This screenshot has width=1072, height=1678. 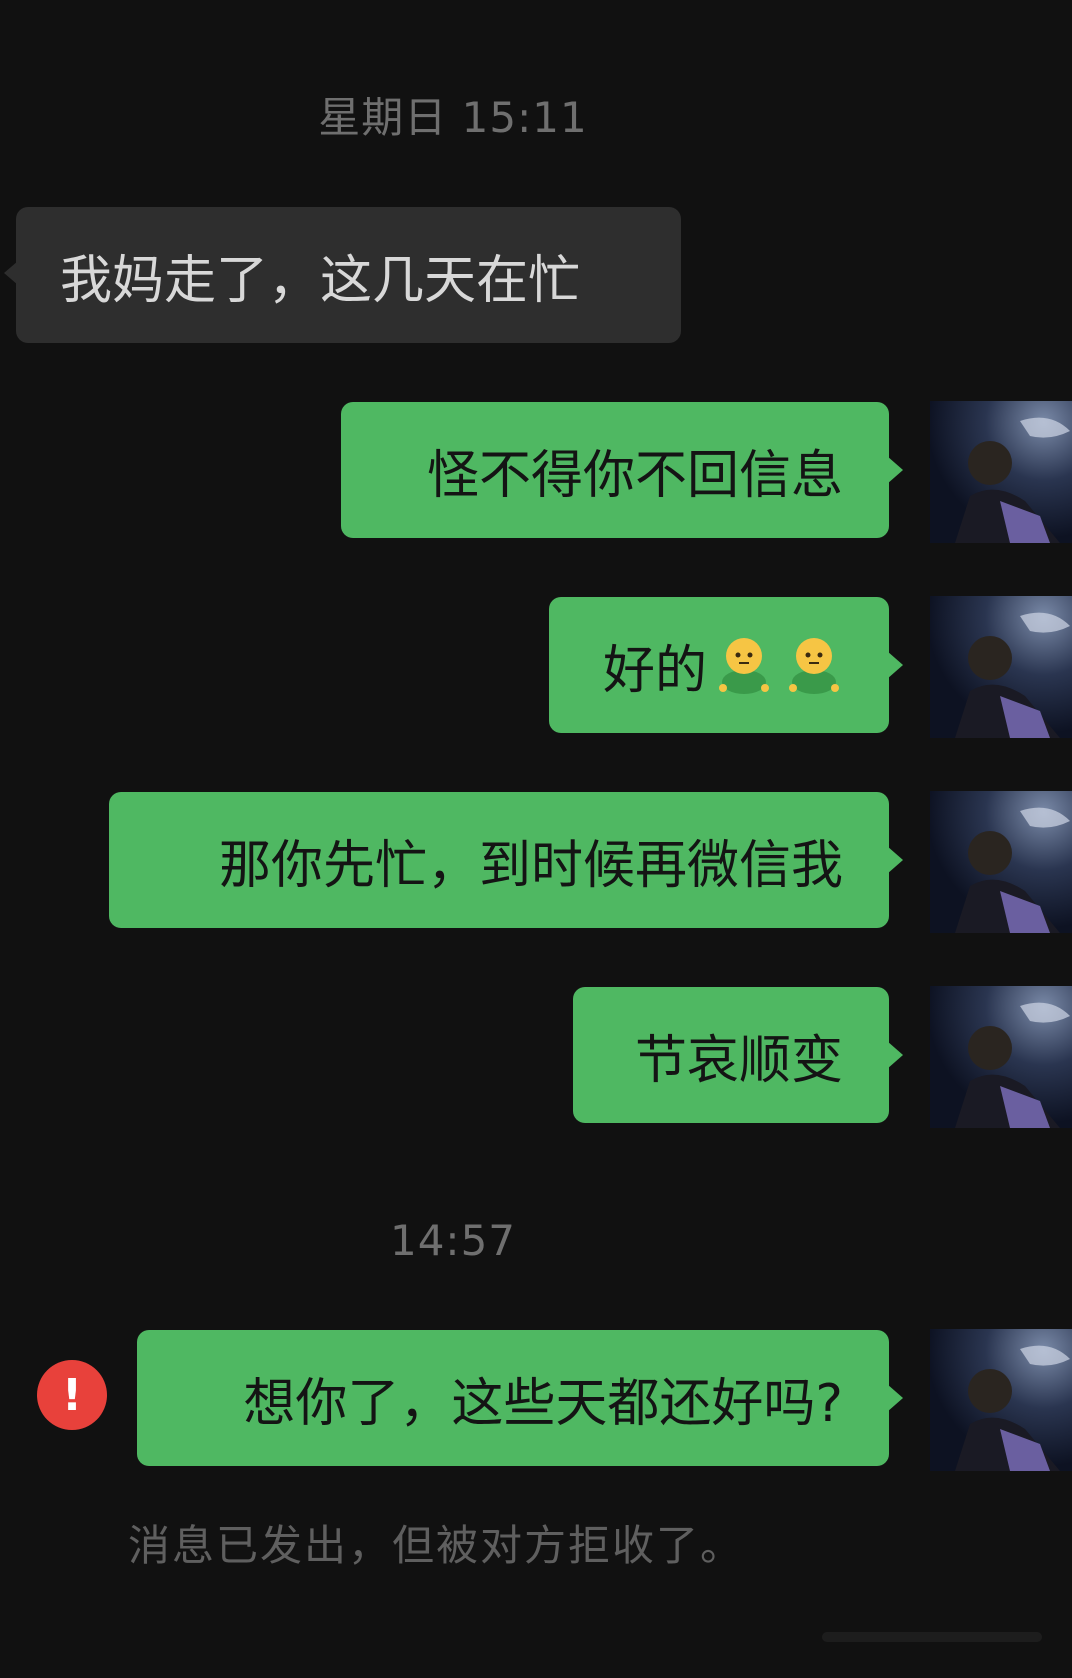 I want to click on message-bubble-outgoing: 怪不得你不回信息, so click(x=622, y=470).